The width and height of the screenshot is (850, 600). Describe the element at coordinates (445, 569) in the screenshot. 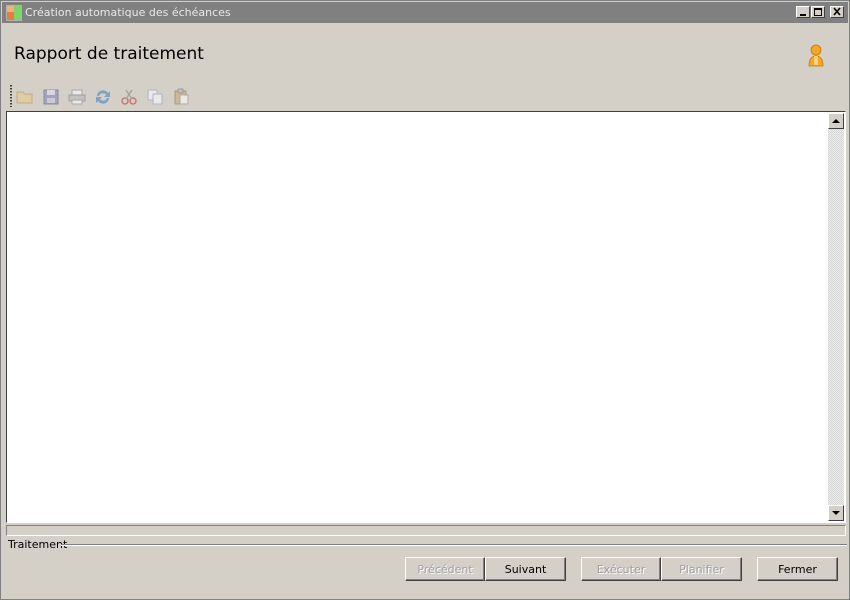

I see `previous-button: Précédent` at that location.